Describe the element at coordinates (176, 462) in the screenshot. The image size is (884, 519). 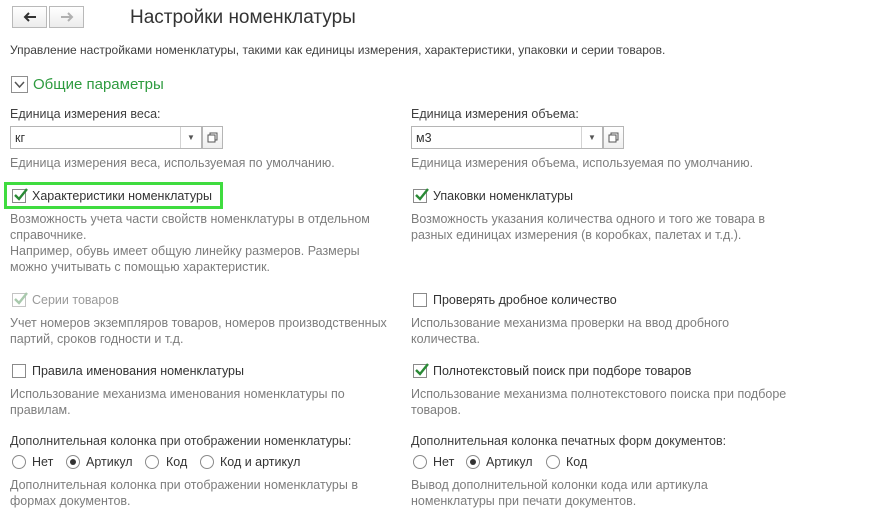
I see `radio-display-code-label: Код` at that location.